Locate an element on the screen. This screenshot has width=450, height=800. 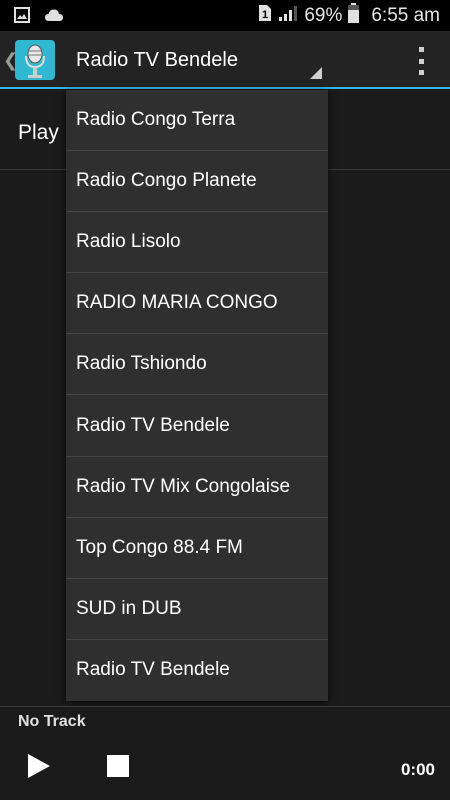
dropdown-item: Radio Tshiondo is located at coordinates (197, 365).